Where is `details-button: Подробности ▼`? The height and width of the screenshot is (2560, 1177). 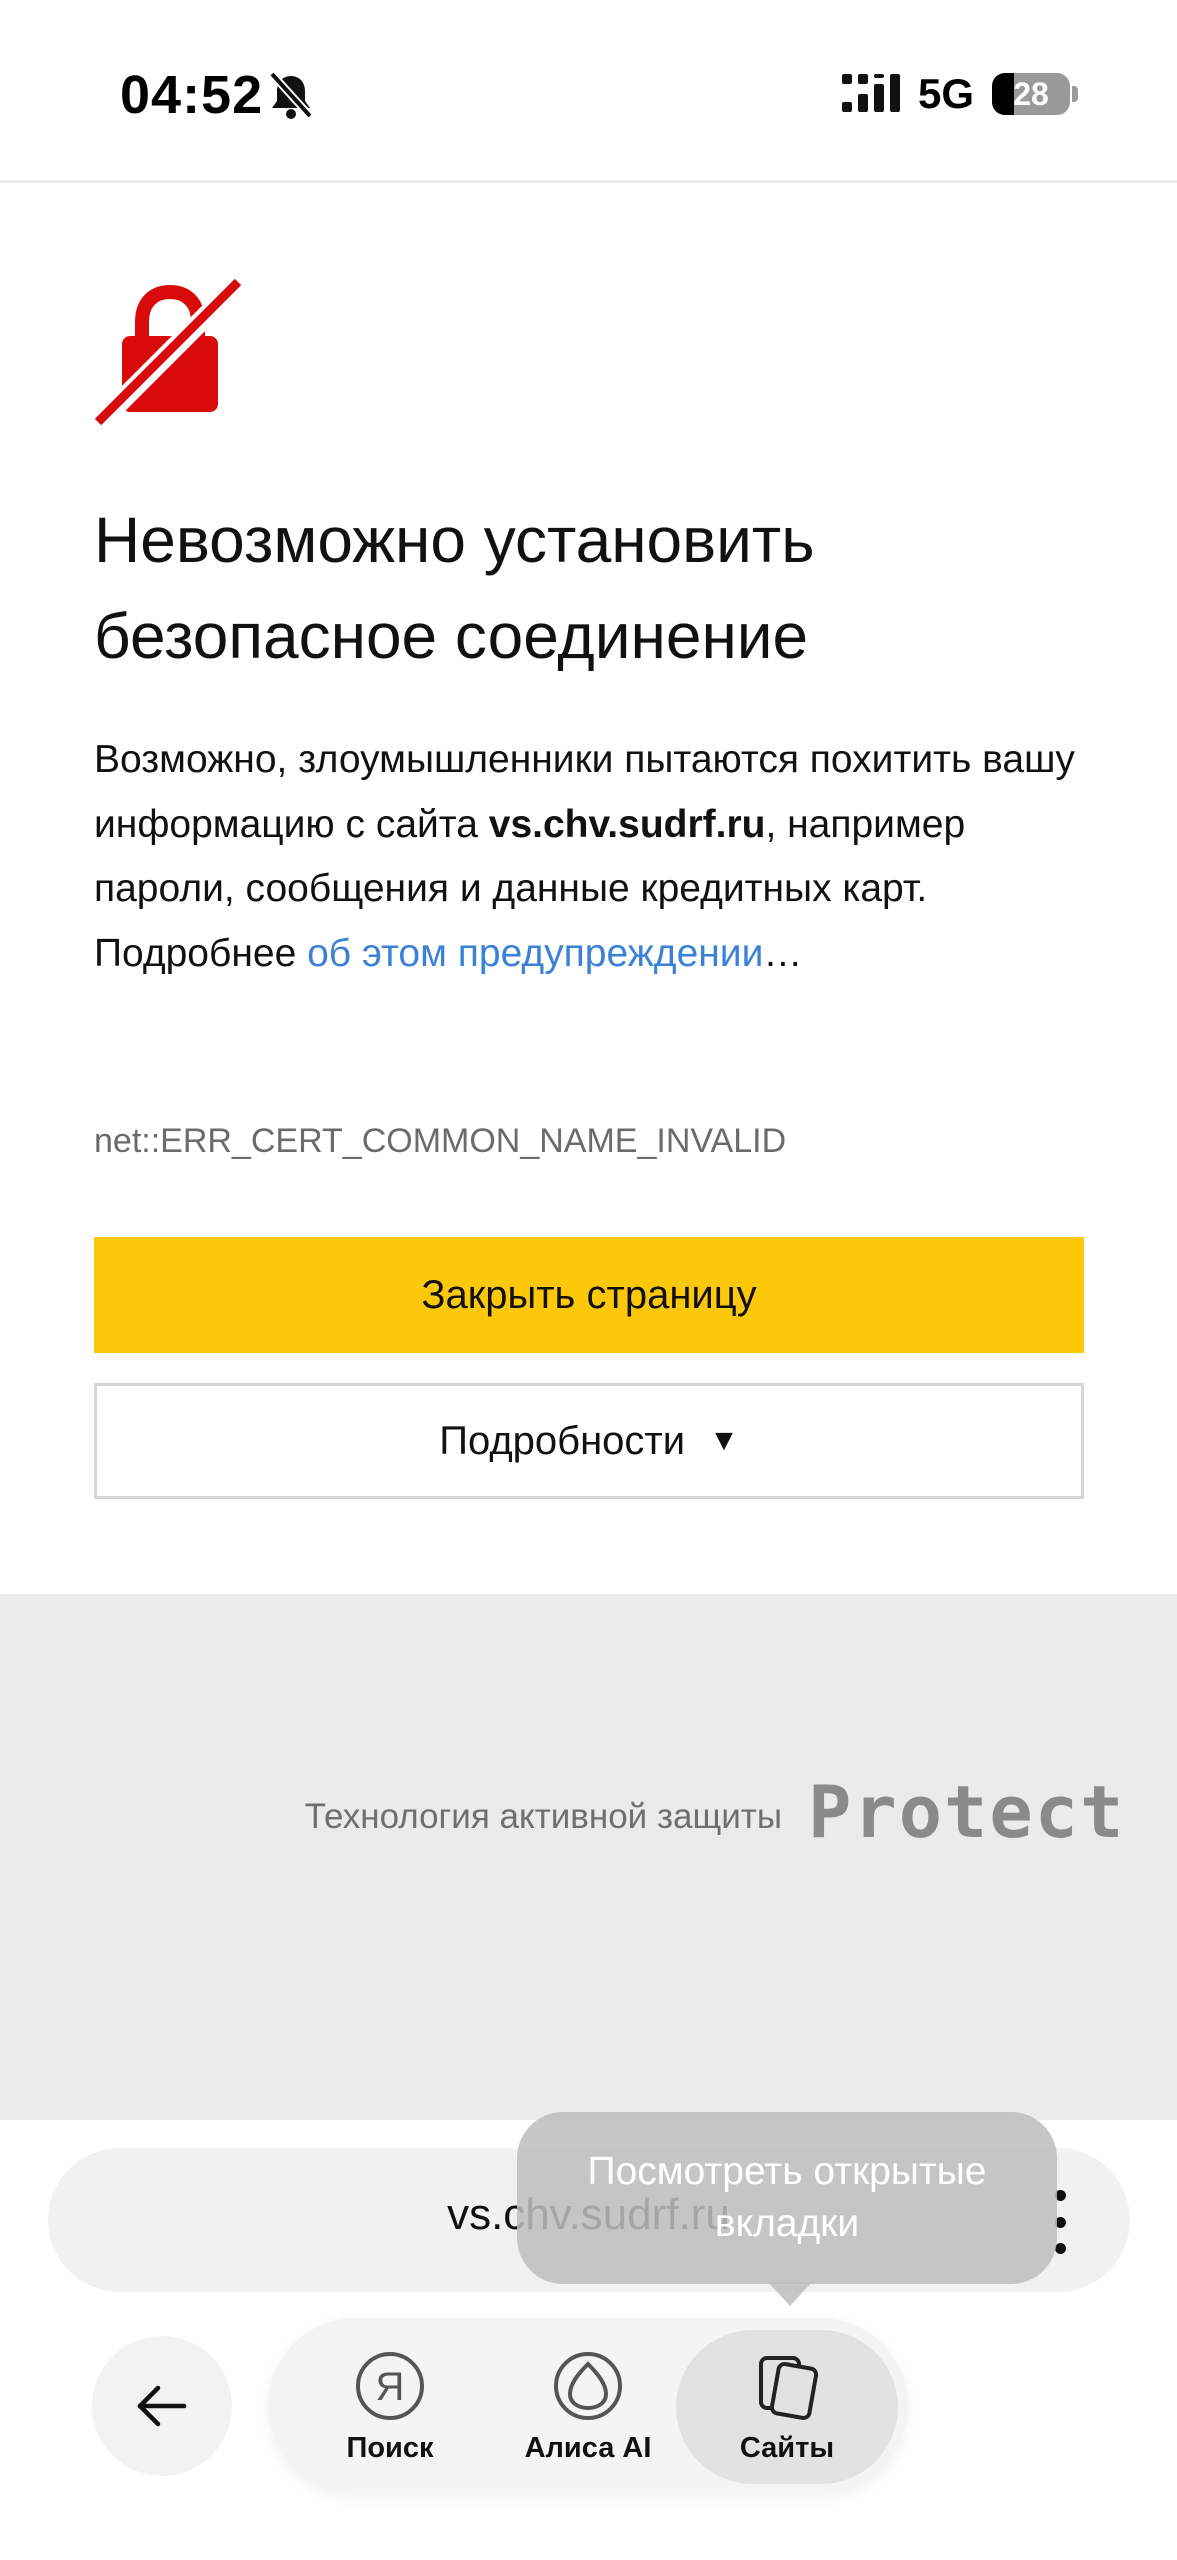 details-button: Подробности ▼ is located at coordinates (589, 1441).